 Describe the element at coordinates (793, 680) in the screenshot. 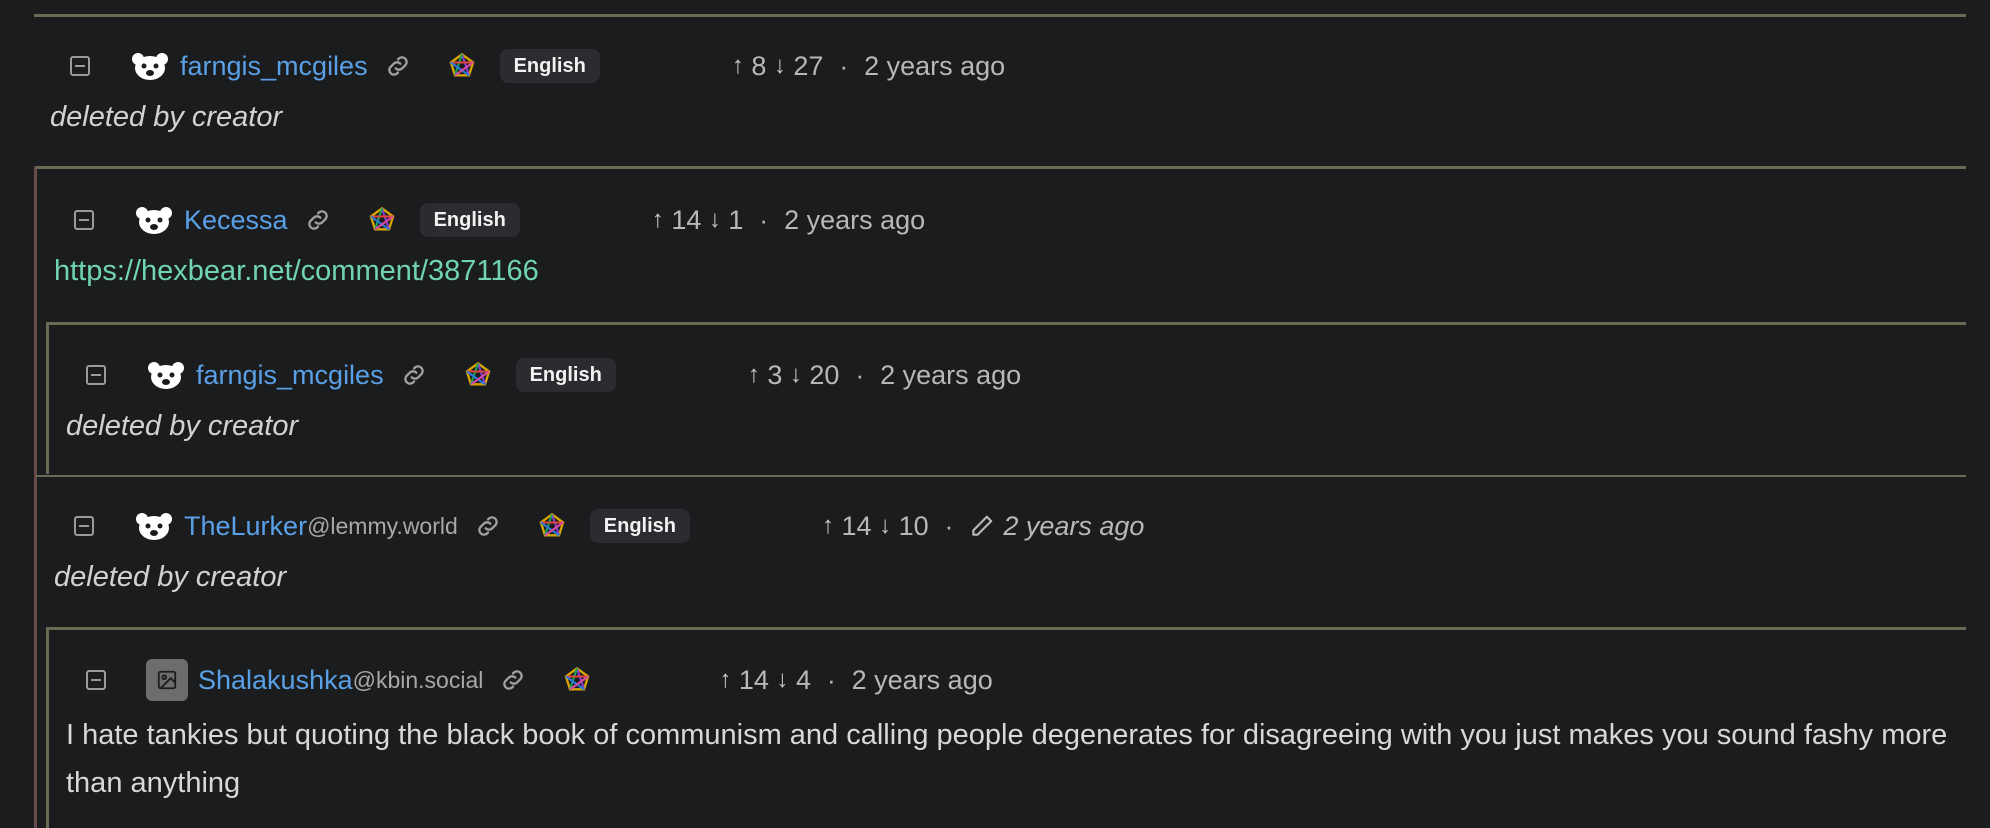

I see `downvote-button: ↓ 4` at that location.